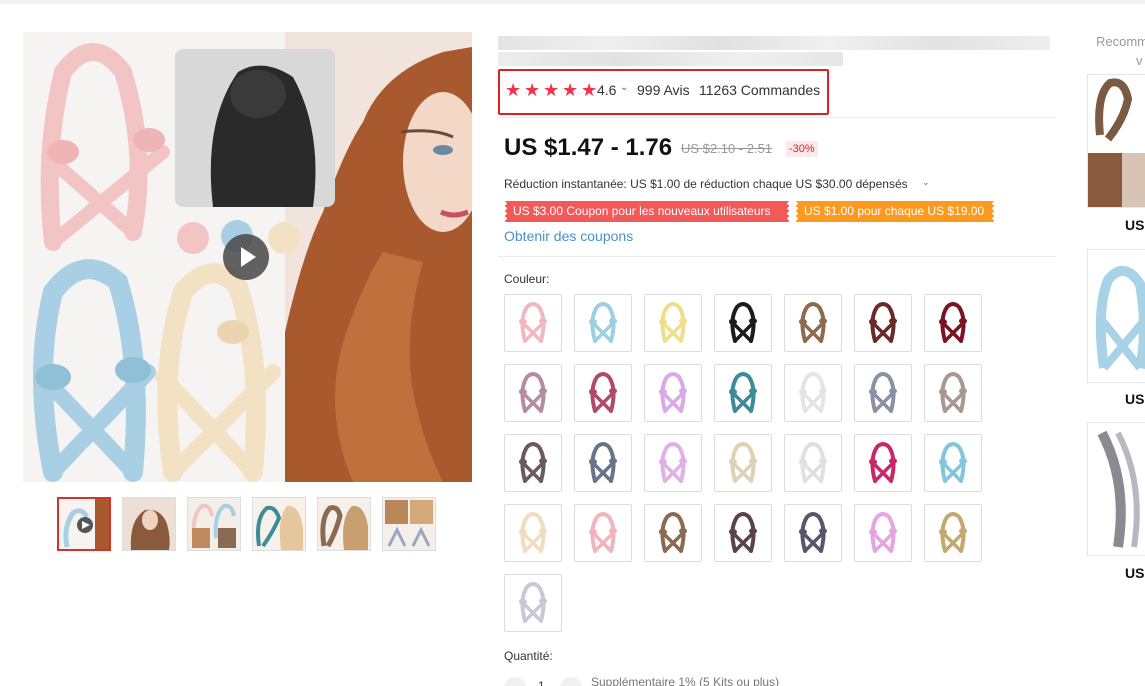 The image size is (1145, 686). Describe the element at coordinates (528, 656) in the screenshot. I see `quantity-label: Quantité:` at that location.